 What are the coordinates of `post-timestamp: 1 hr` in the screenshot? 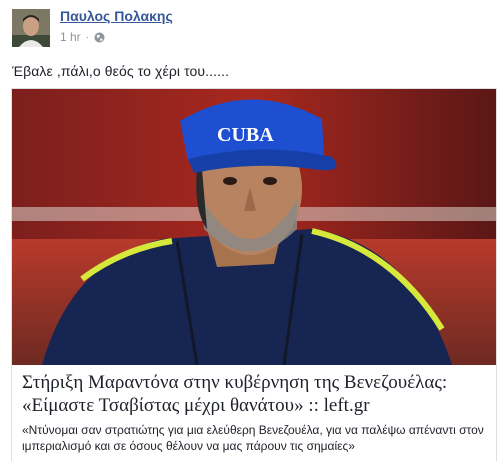 It's located at (70, 37).